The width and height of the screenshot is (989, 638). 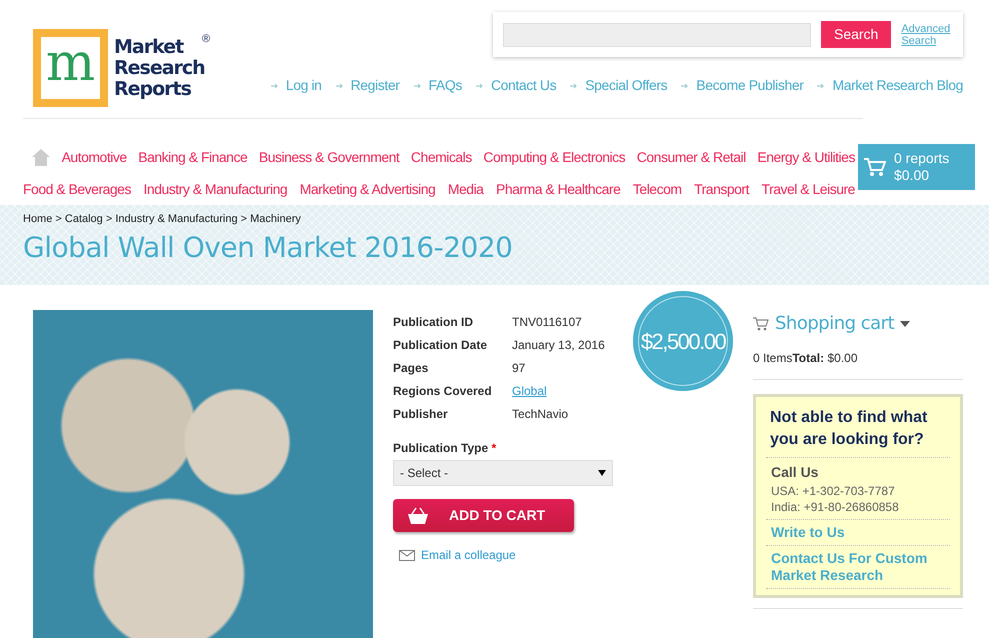 I want to click on help-link: Contact Us For Custom Market Research, so click(x=858, y=567).